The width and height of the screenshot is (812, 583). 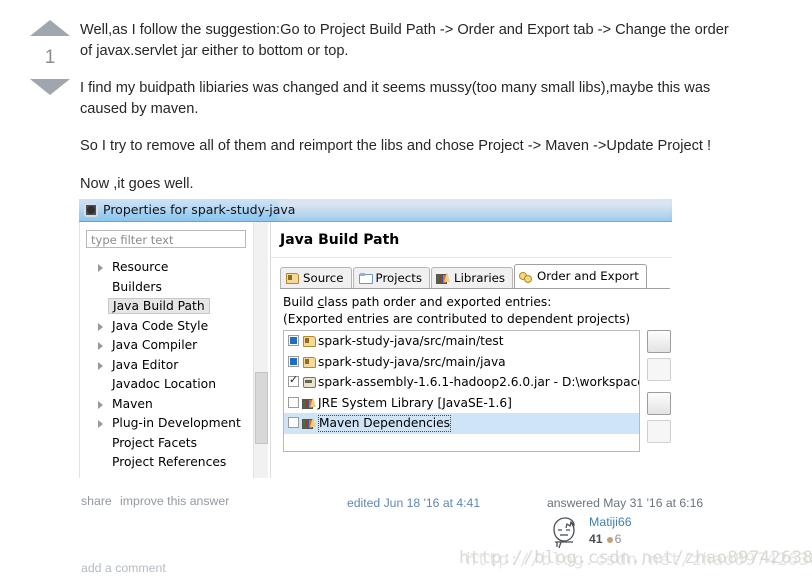 What do you see at coordinates (564, 532) in the screenshot?
I see `user-avatar` at bounding box center [564, 532].